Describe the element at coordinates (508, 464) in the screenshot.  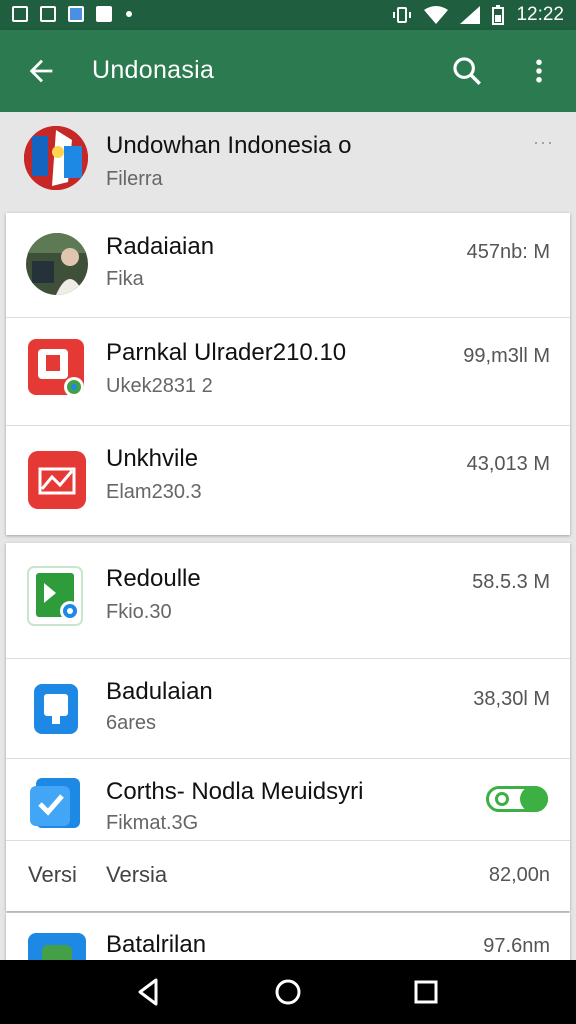
I see `item-size: 43,013 M` at that location.